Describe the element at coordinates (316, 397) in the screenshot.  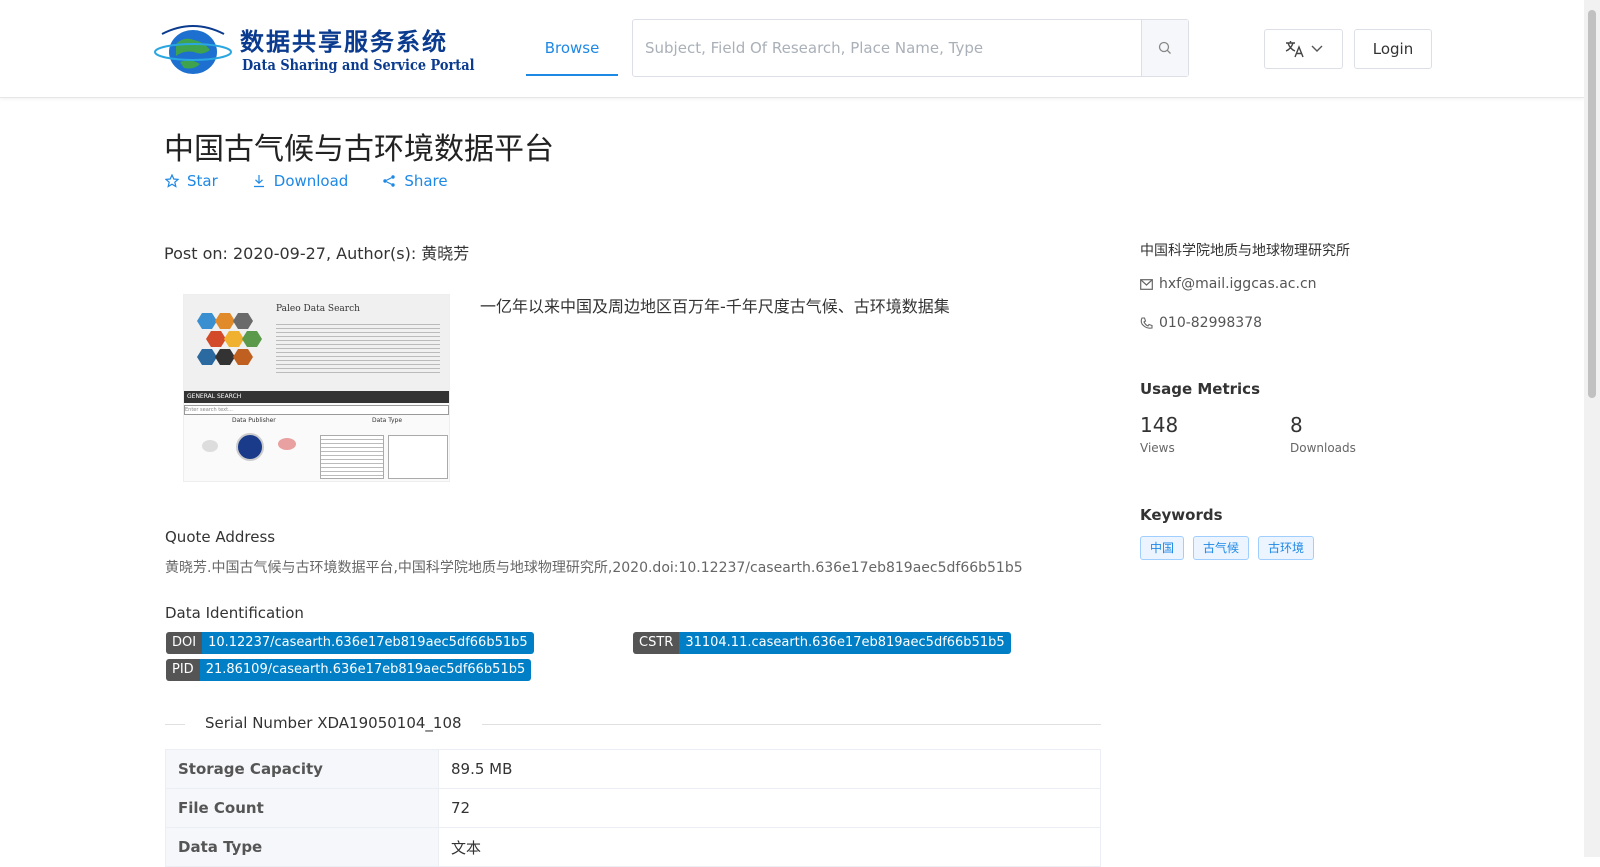
I see `thumbnail-search-bar: GENERAL SEARCH` at that location.